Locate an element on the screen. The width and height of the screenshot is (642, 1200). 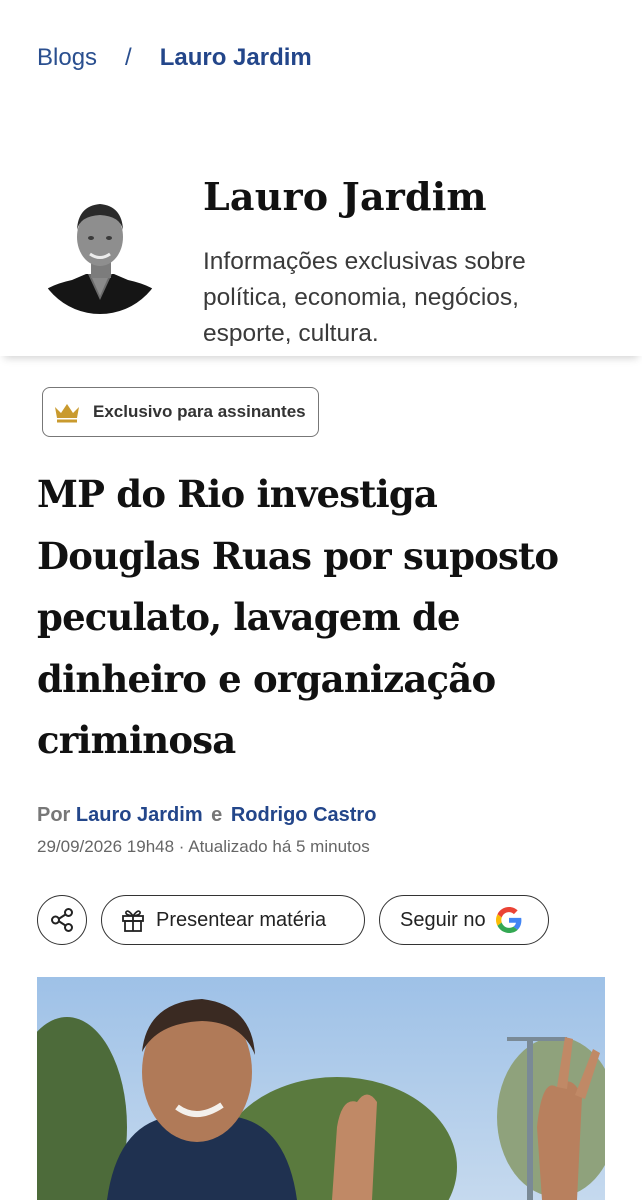
google-icon is located at coordinates (508, 920).